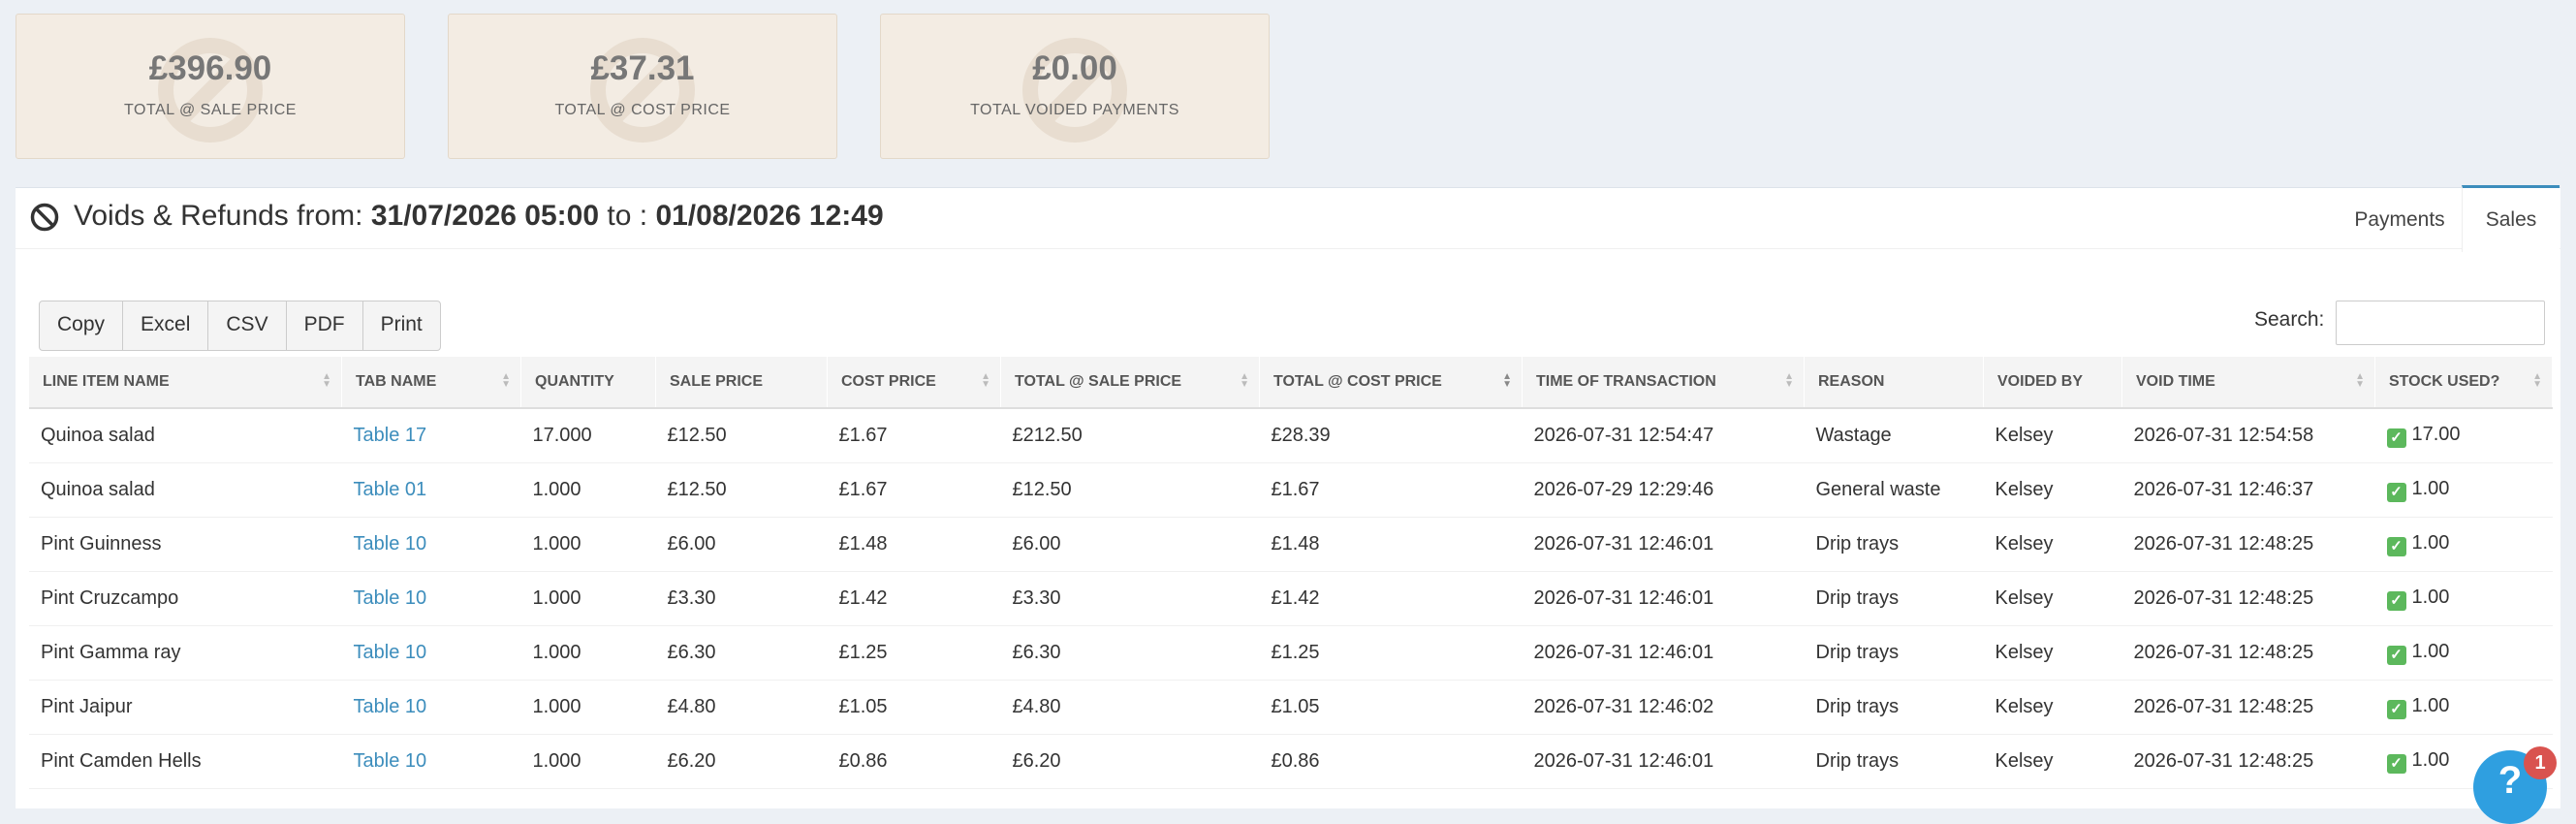  I want to click on cell-quantity: 1.000, so click(588, 598).